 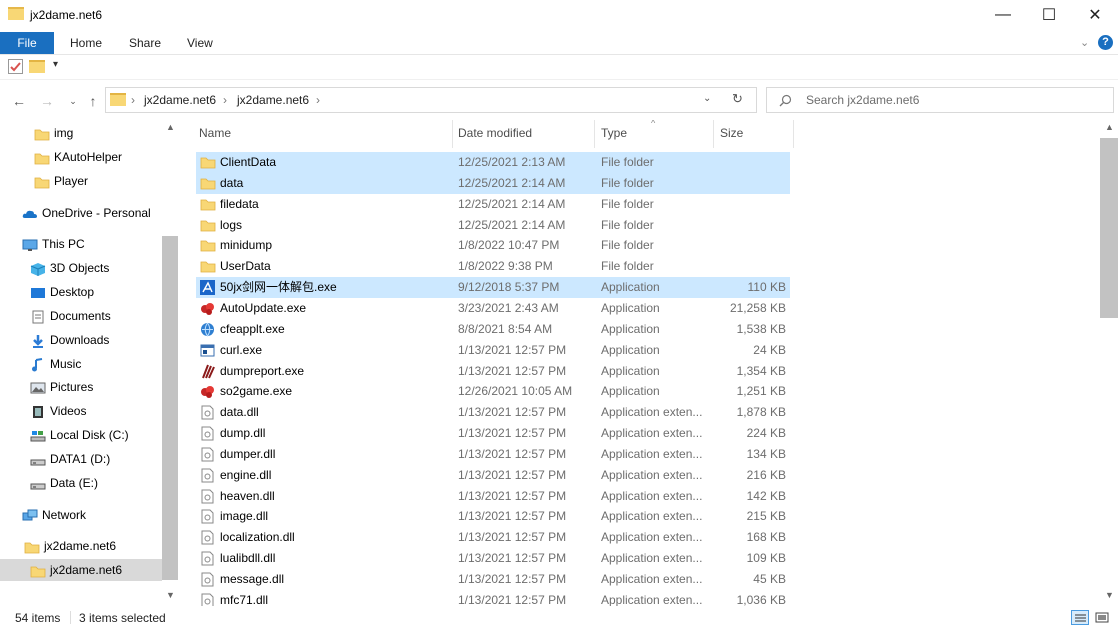 I want to click on nav-scroll-thumb, so click(x=170, y=408).